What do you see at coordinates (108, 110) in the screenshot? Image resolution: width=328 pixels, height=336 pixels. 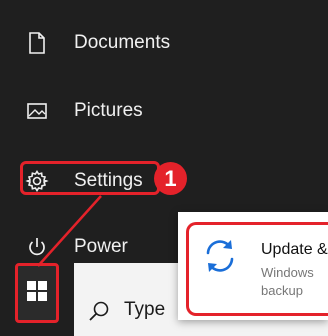 I see `menu-item-pictures-label: Pictures` at bounding box center [108, 110].